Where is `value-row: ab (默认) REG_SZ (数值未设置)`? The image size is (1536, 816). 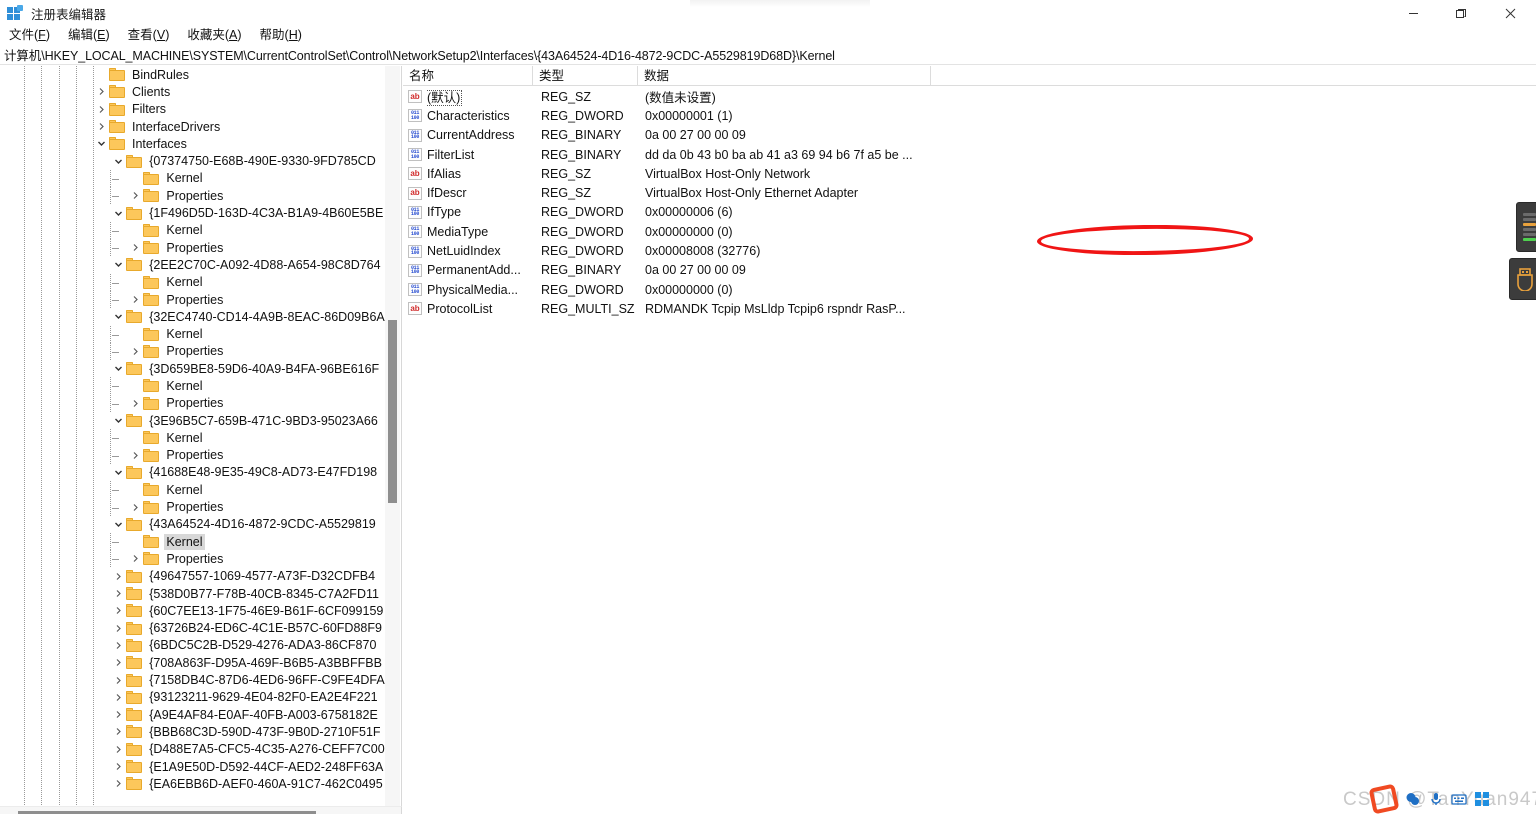 value-row: ab (默认) REG_SZ (数值未设置) is located at coordinates (969, 97).